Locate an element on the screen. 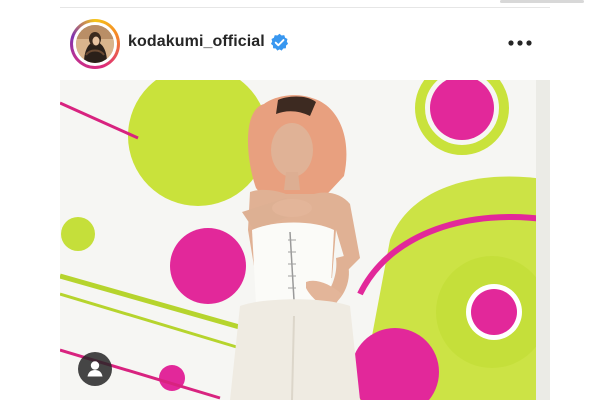  previous-post-button-edge is located at coordinates (542, 1).